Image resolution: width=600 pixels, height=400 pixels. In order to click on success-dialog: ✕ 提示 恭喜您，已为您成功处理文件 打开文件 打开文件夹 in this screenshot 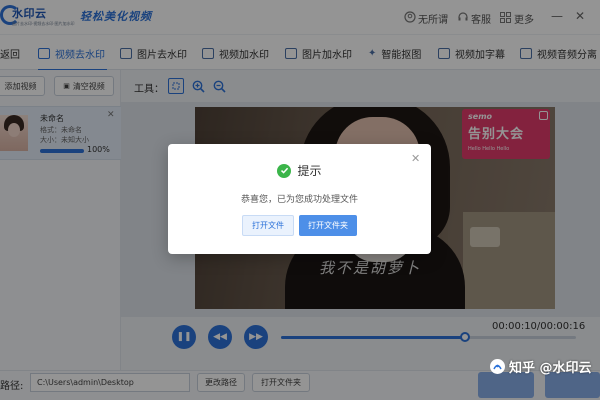, I will do `click(299, 199)`.